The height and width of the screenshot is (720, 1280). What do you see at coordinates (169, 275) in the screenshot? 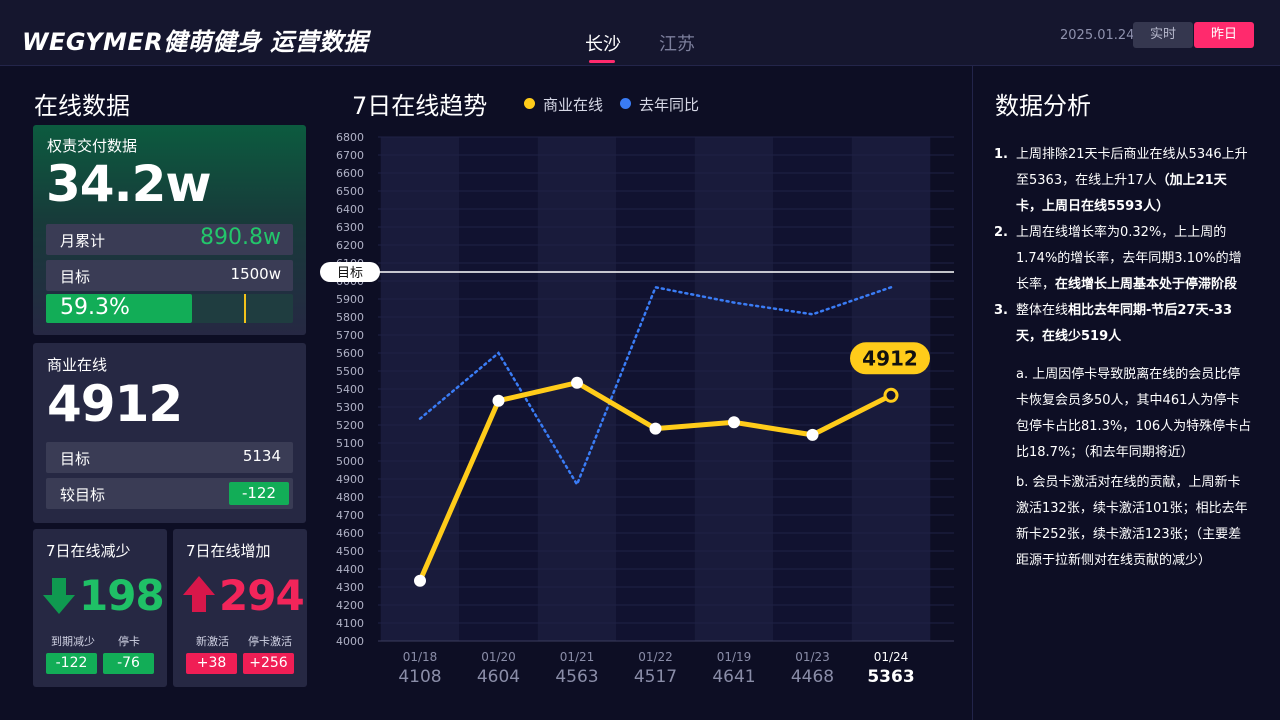
I see `rights-target-row: 目标 1500w` at bounding box center [169, 275].